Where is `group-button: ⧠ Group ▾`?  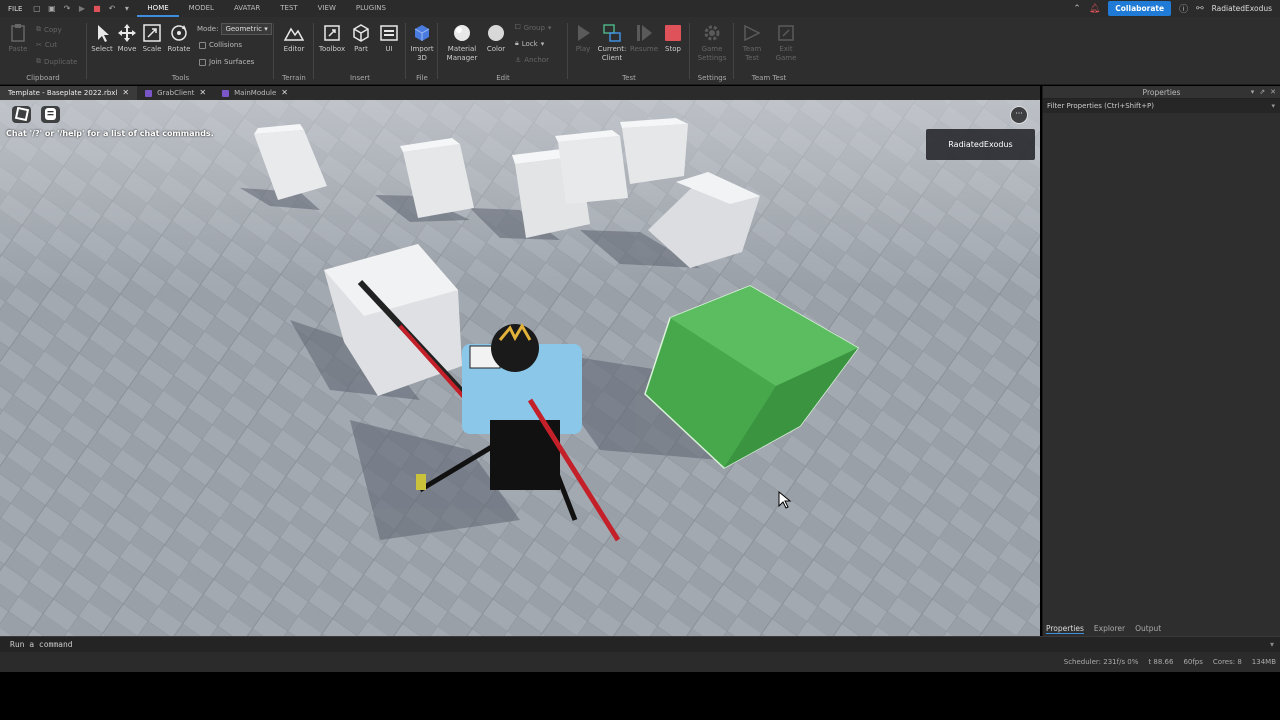 group-button: ⧠ Group ▾ is located at coordinates (533, 27).